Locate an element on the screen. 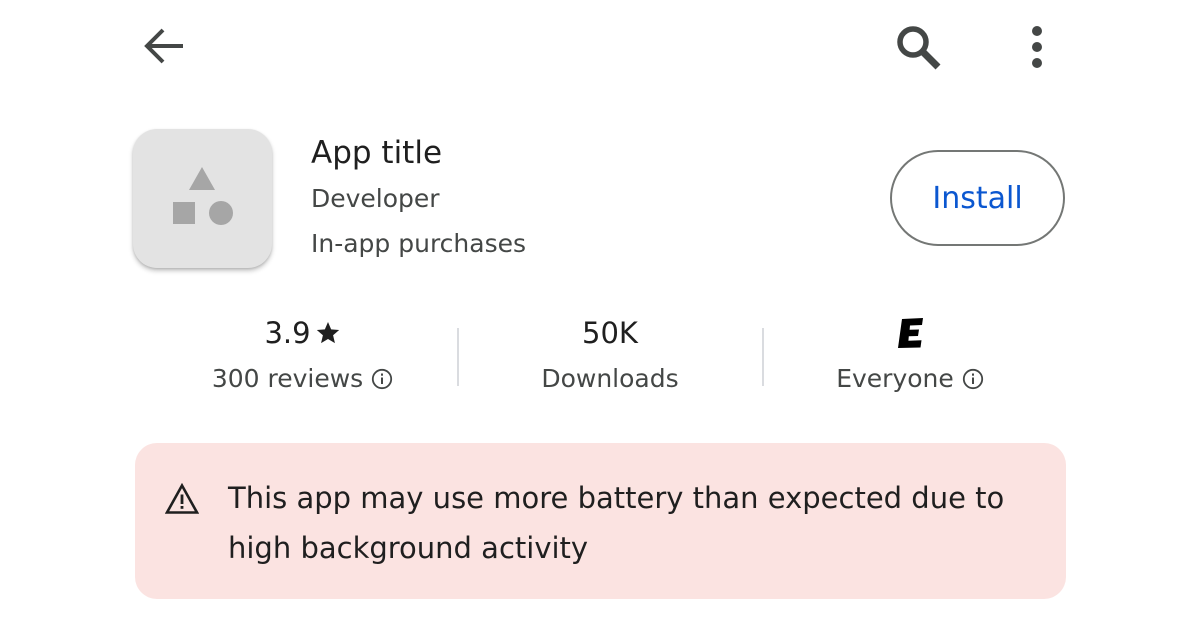 The width and height of the screenshot is (1200, 630). back-button is located at coordinates (164, 46).